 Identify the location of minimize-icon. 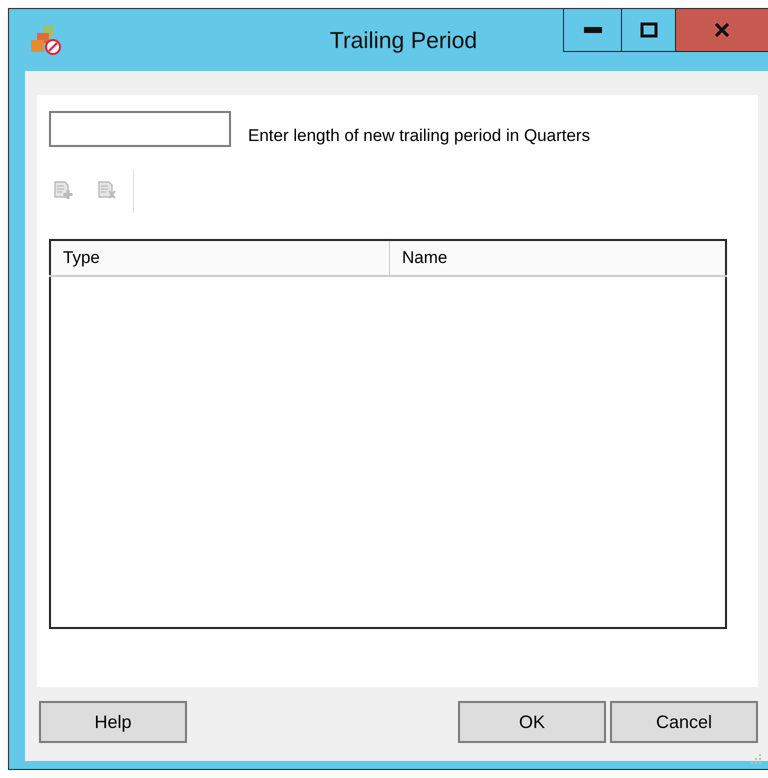
(593, 30).